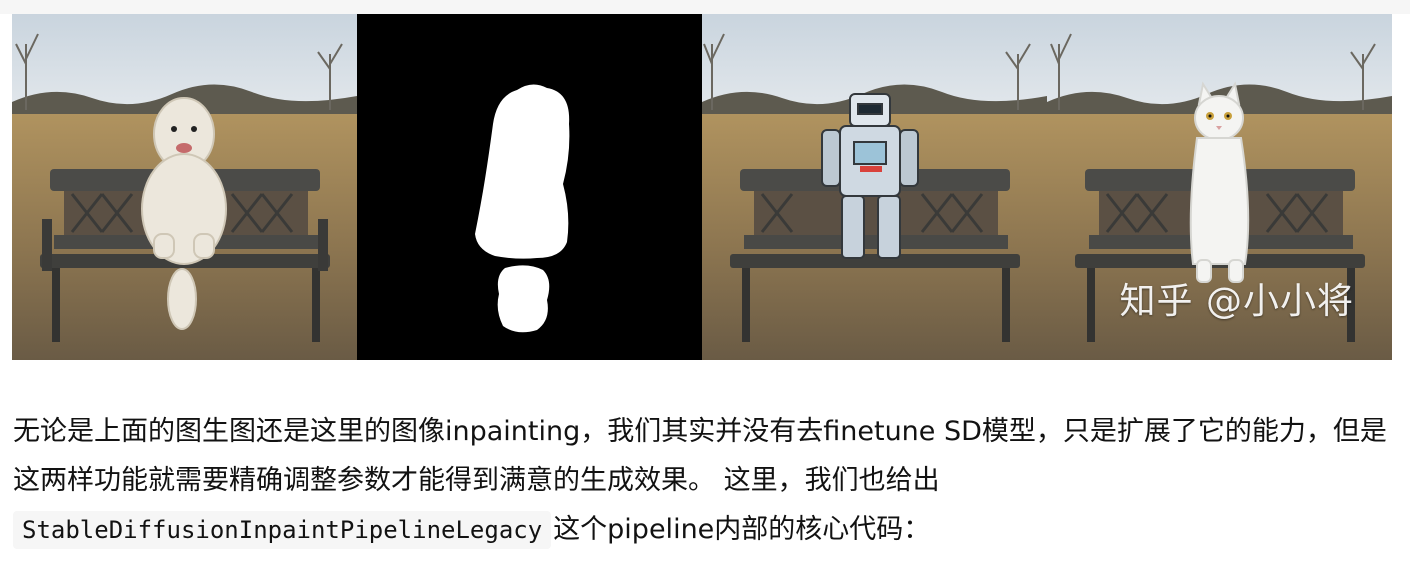 This screenshot has width=1410, height=576. Describe the element at coordinates (184, 187) in the screenshot. I see `original-dog-photo` at that location.